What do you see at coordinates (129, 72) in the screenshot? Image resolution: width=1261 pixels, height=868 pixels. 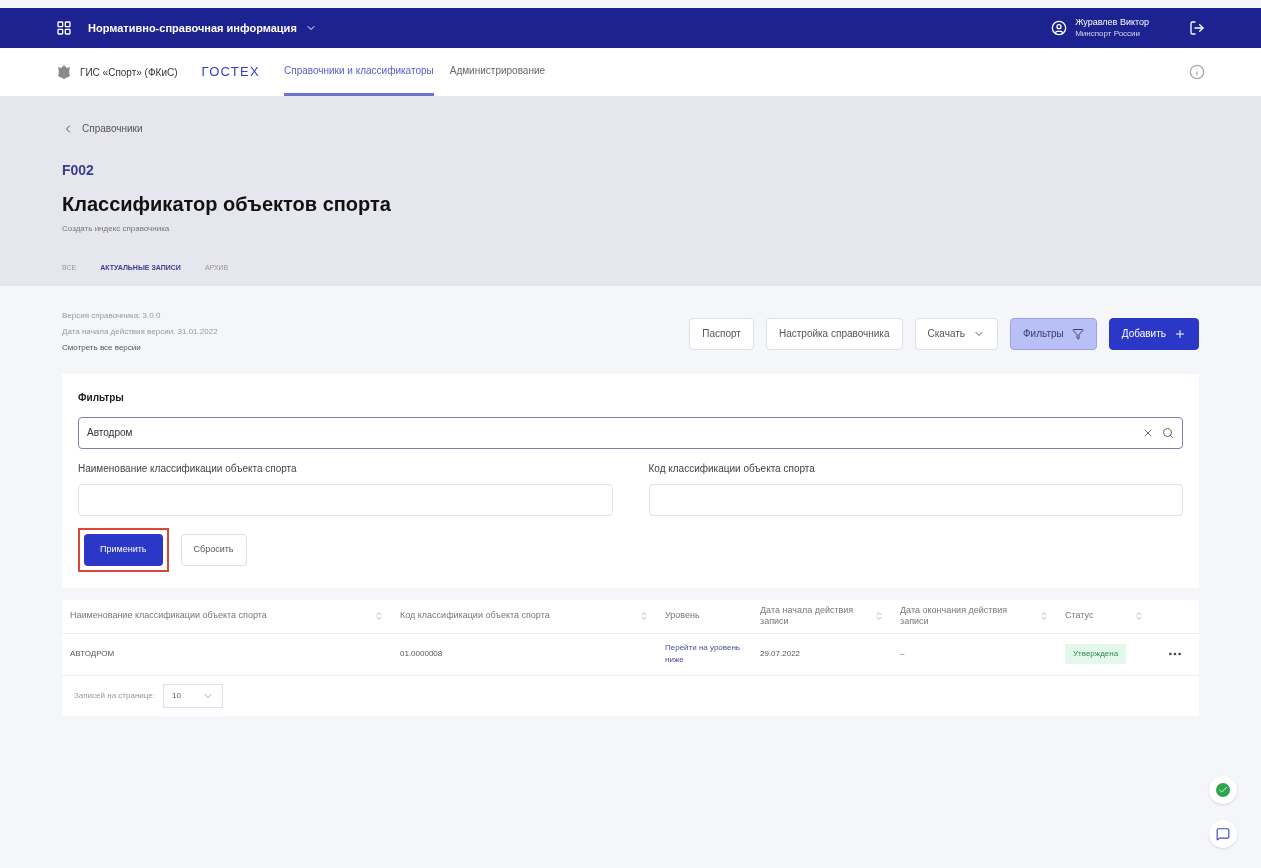 I see `org-name: ГИС «Спорт» (ФКиС)` at bounding box center [129, 72].